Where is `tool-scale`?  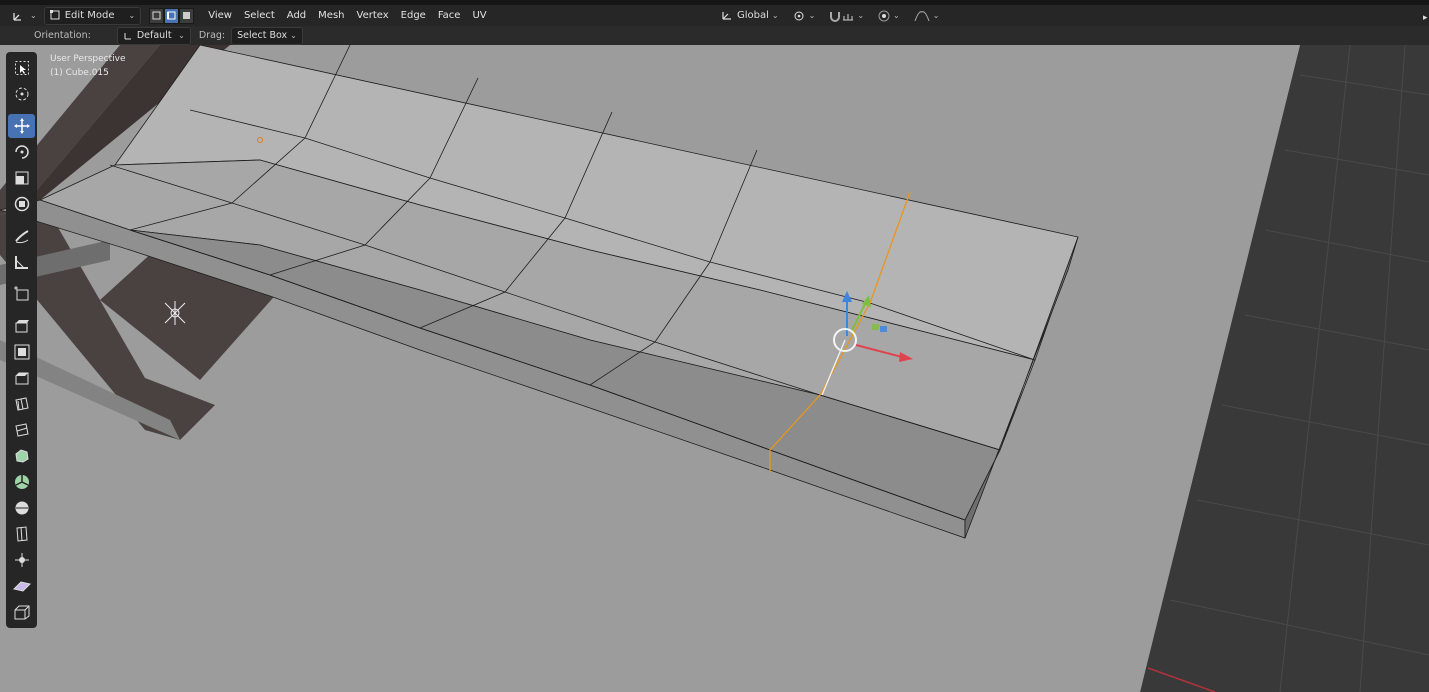
tool-scale is located at coordinates (21, 178).